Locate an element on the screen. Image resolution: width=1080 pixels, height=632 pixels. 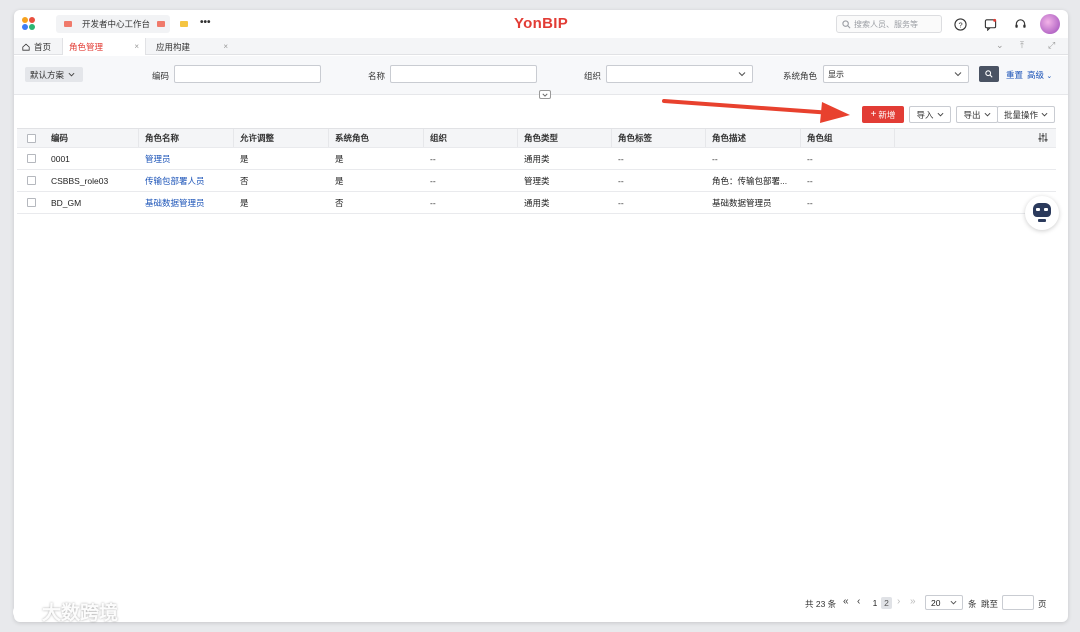
search-placeholder: 搜索人员、服务等 is located at coordinates (886, 24).